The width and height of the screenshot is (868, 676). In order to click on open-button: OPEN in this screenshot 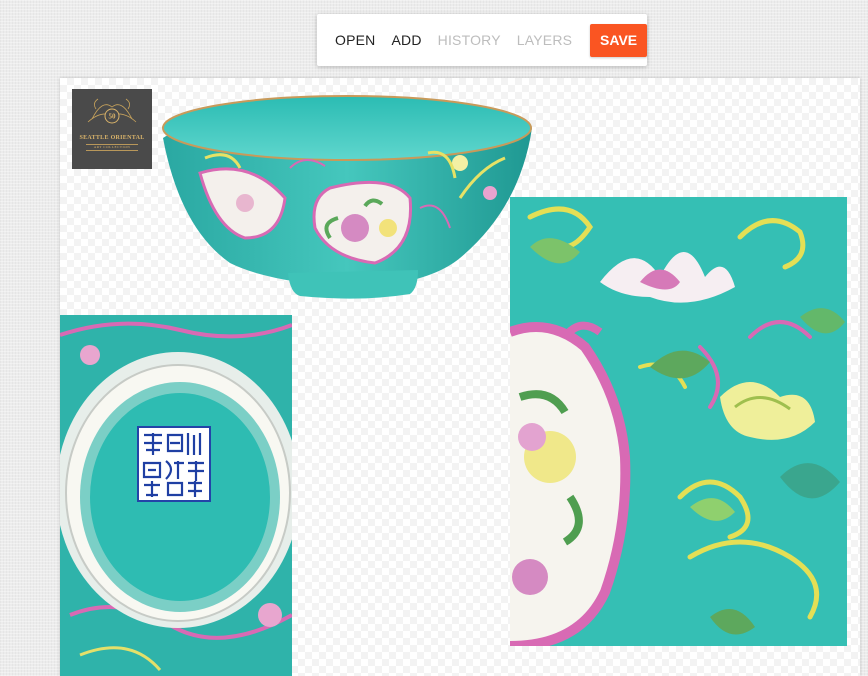, I will do `click(355, 40)`.